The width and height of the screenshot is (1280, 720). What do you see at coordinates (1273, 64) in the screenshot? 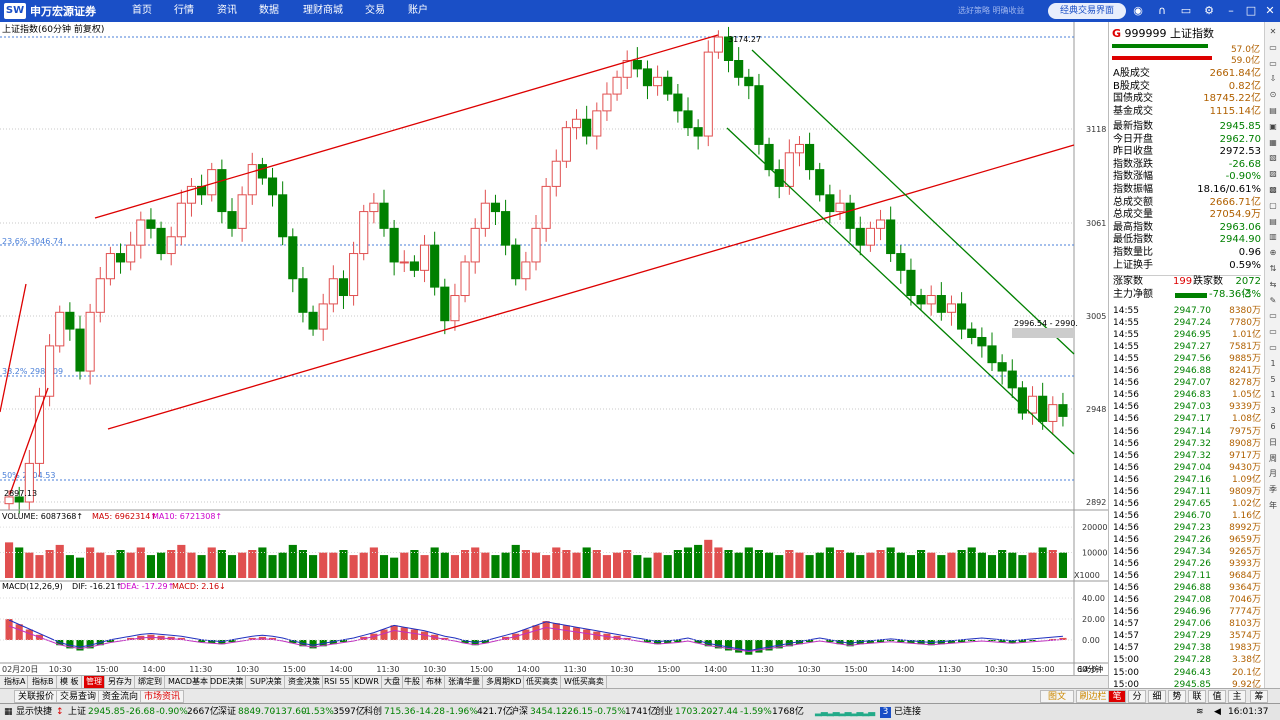
I see `window2-icon: ▭` at bounding box center [1273, 64].